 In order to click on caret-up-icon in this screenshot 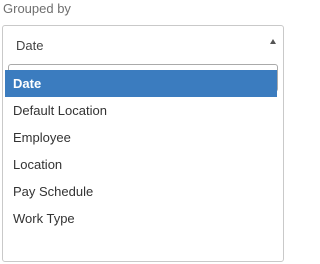, I will do `click(273, 41)`.